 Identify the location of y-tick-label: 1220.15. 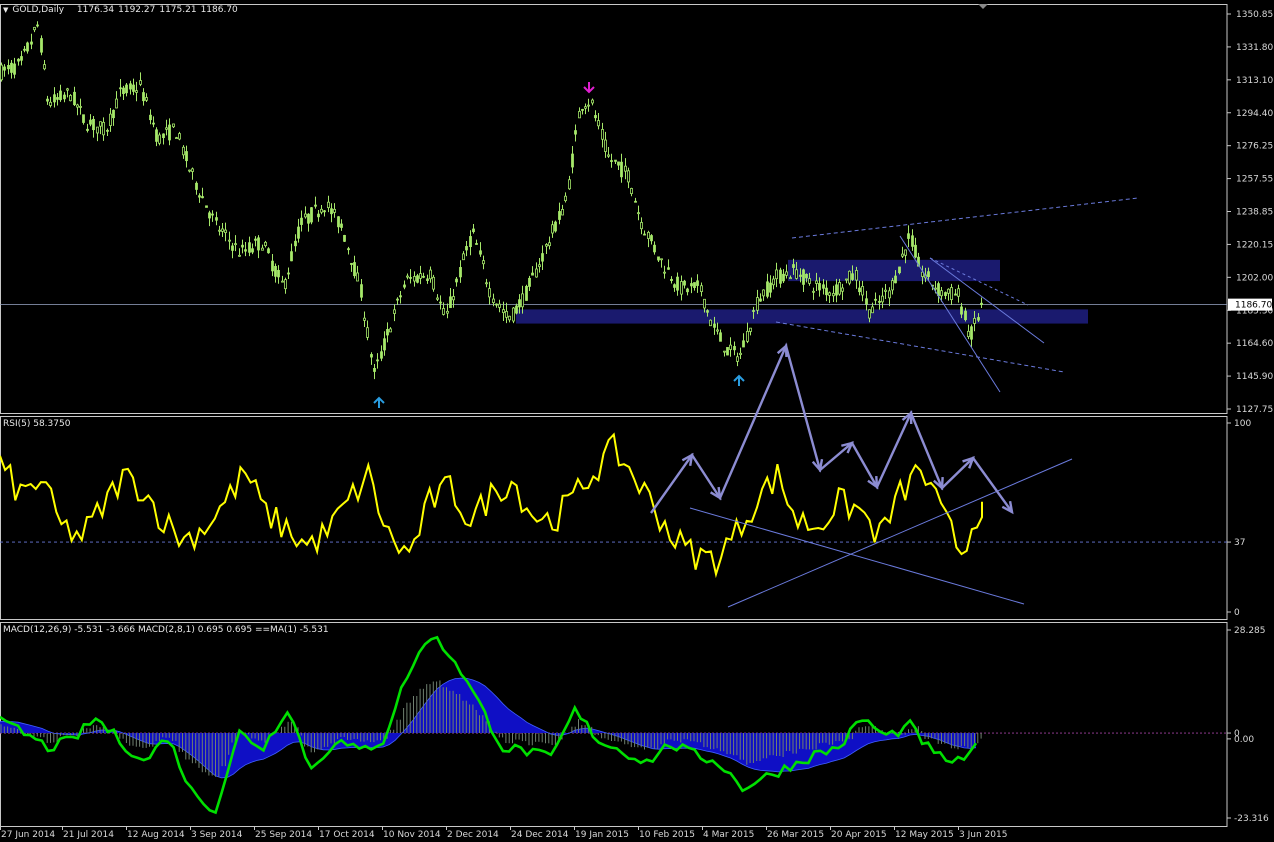
(1254, 245).